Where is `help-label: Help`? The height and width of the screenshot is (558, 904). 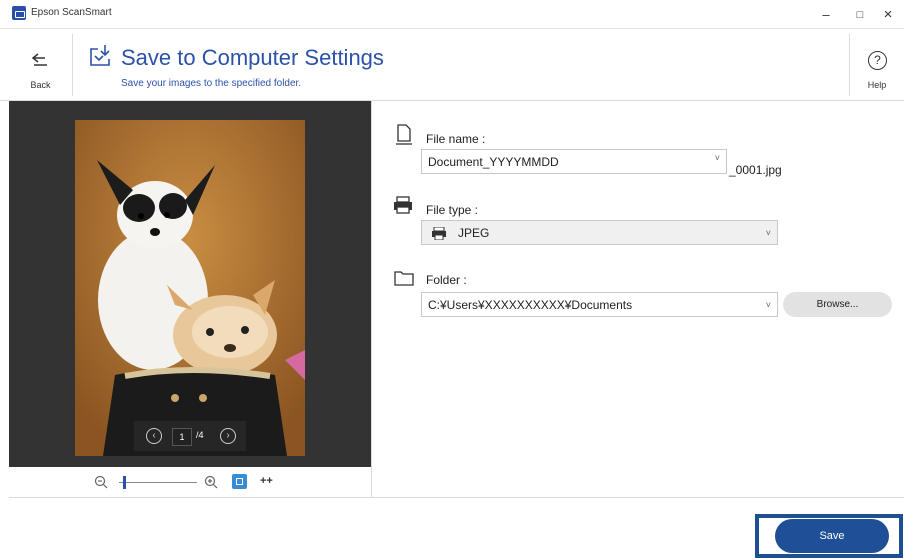
help-label: Help is located at coordinates (877, 85).